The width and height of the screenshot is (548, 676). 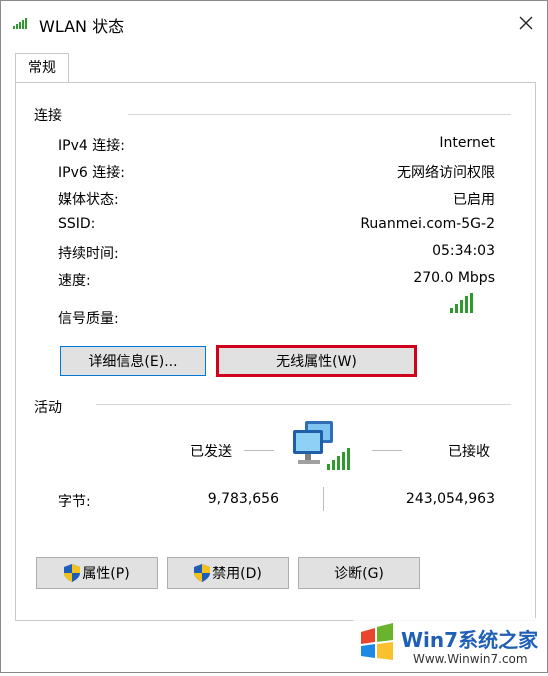 I want to click on speed-label: 速度:, so click(x=74, y=281).